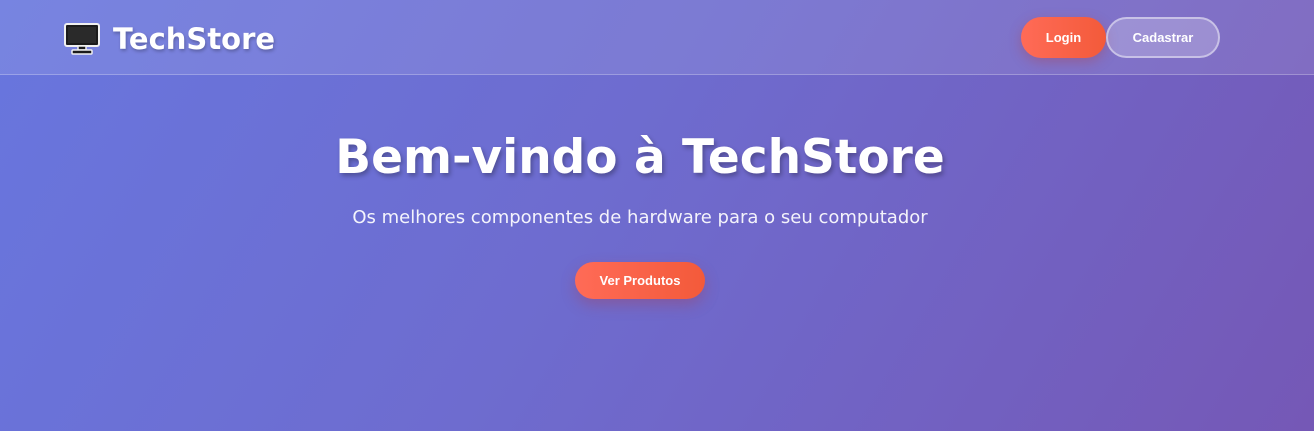 This screenshot has width=1314, height=431. I want to click on brand-logo: TechStore, so click(169, 39).